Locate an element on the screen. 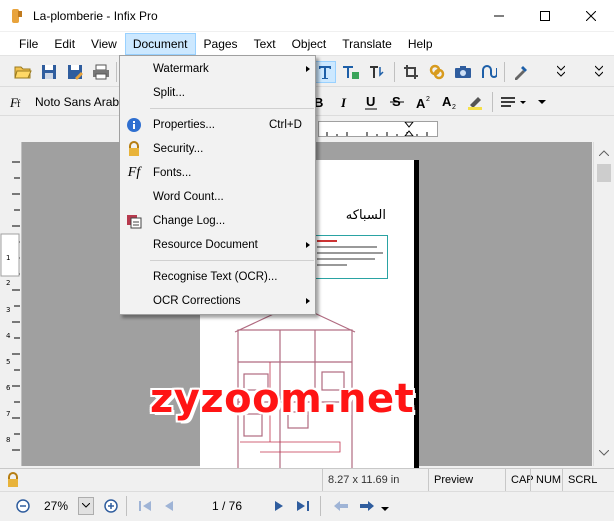 This screenshot has width=614, height=521. menu-item-label: Watermark is located at coordinates (181, 69).